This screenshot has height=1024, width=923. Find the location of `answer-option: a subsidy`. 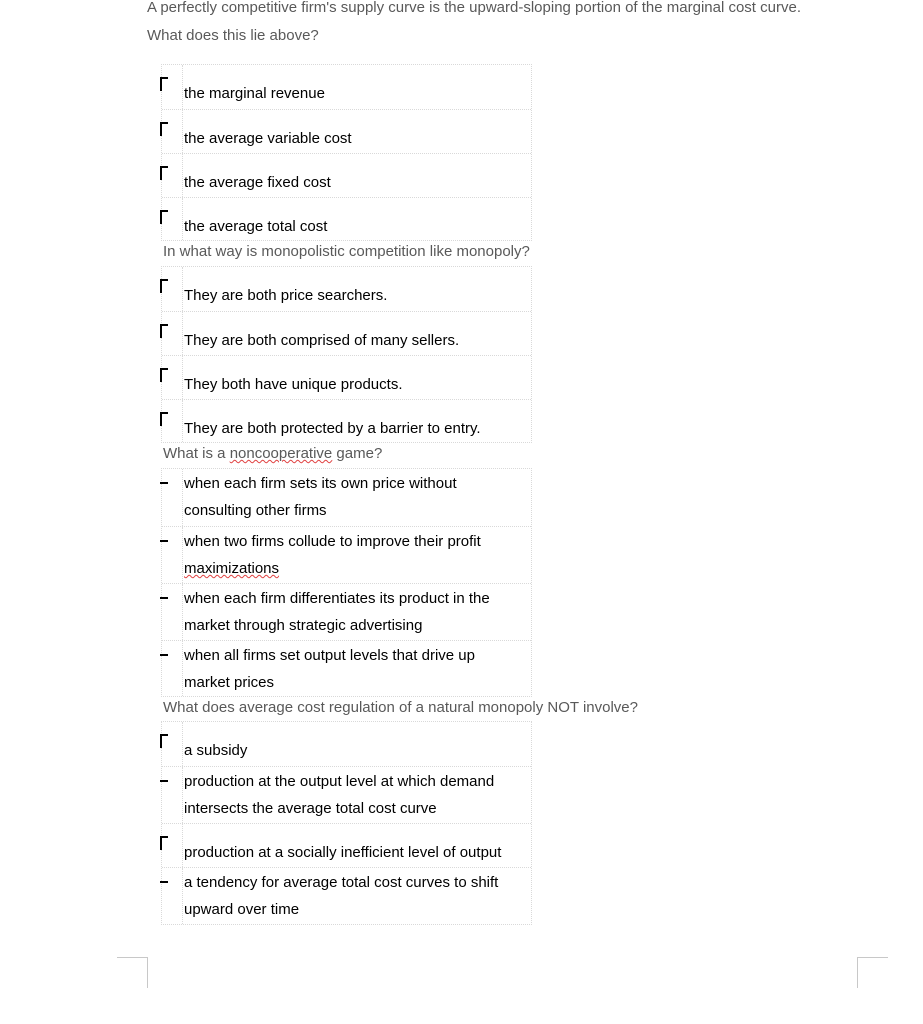

answer-option: a subsidy is located at coordinates (345, 744).